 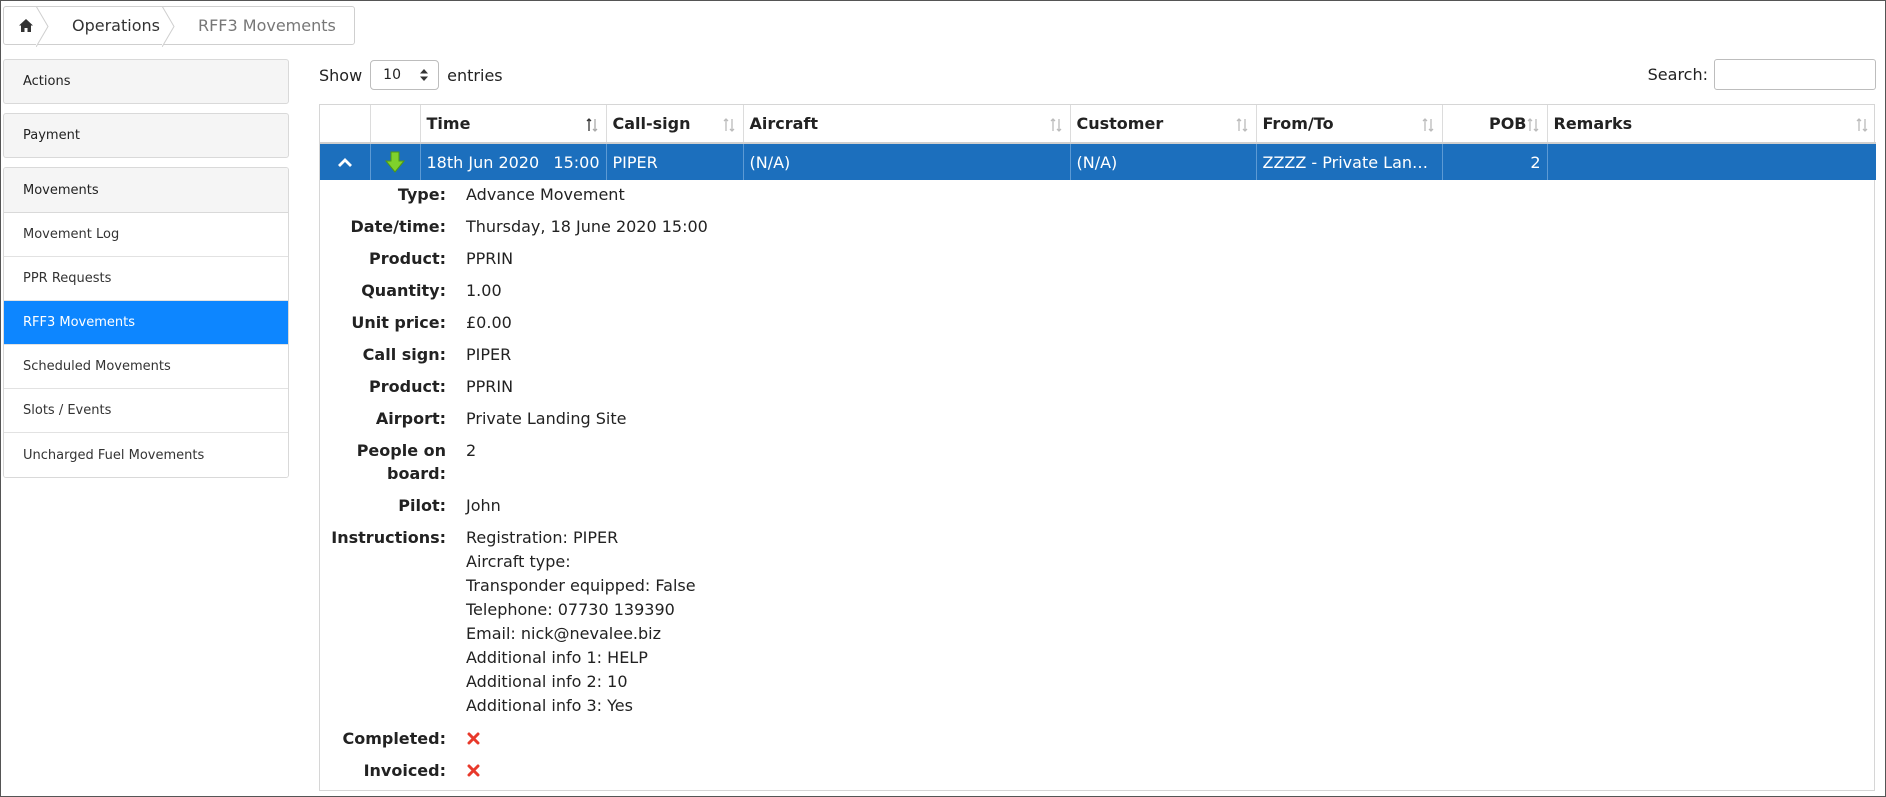 I want to click on search-control: Search:, so click(x=1762, y=74).